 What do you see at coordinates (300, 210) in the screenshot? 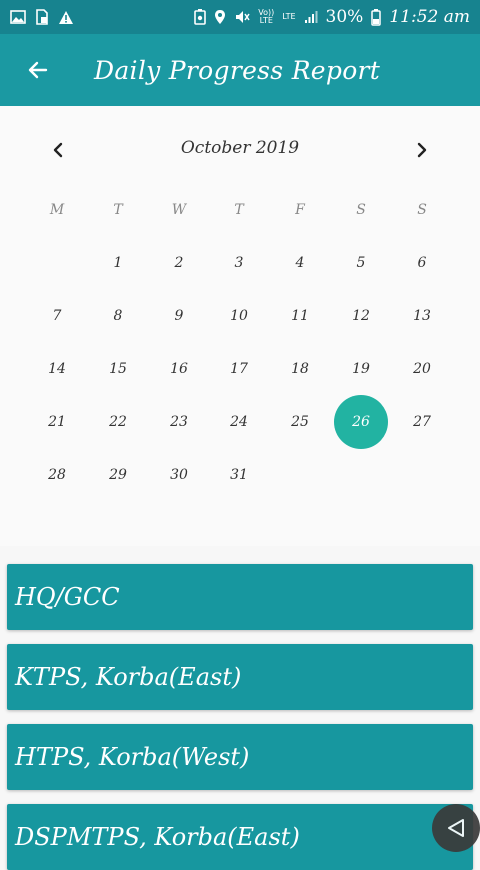
I see `weekday-label: F` at bounding box center [300, 210].